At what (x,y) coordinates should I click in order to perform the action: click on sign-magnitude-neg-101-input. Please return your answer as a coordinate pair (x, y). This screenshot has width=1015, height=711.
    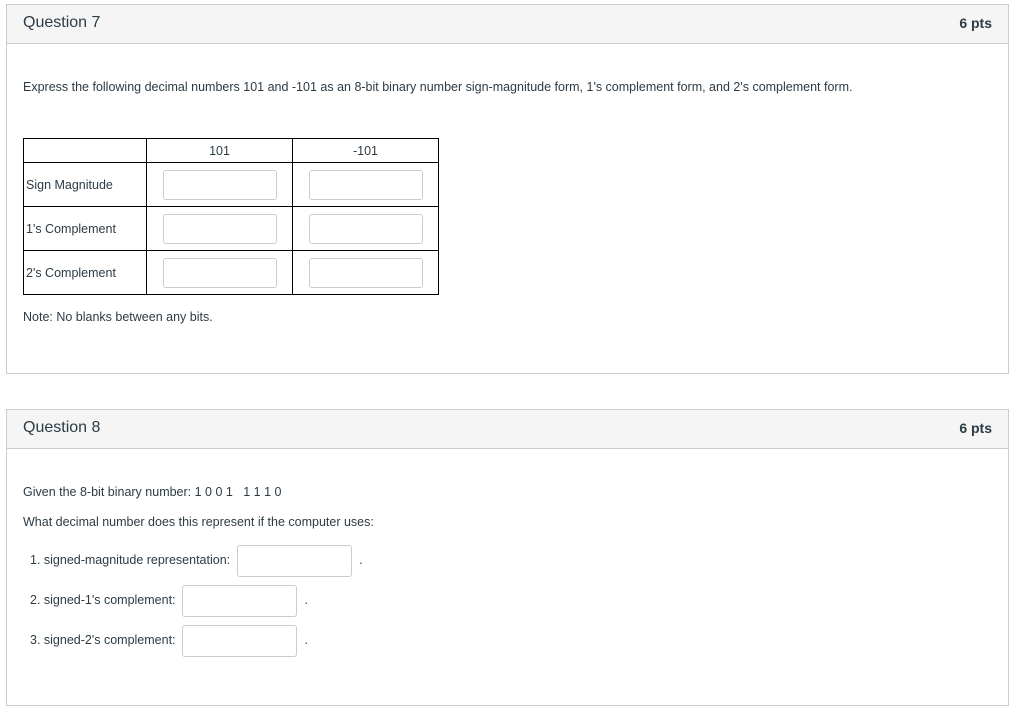
    Looking at the image, I should click on (365, 184).